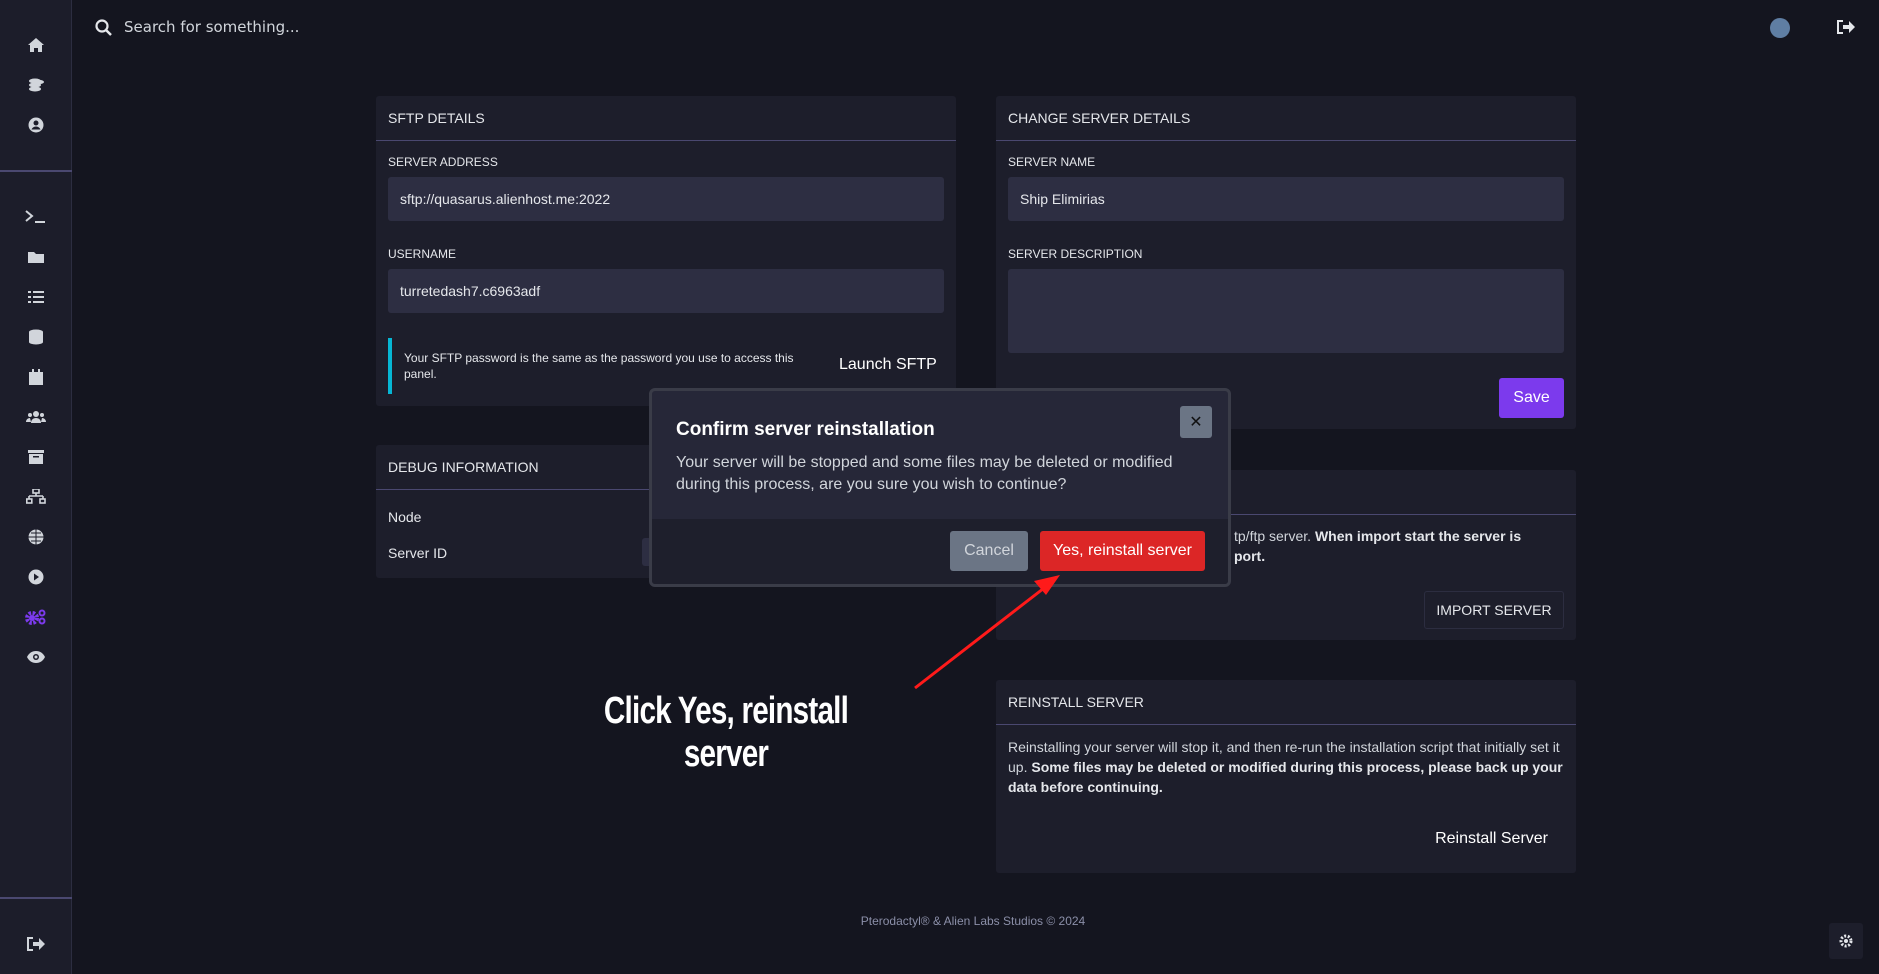  Describe the element at coordinates (666, 291) in the screenshot. I see `username-field: turretedash7.c6963adf` at that location.